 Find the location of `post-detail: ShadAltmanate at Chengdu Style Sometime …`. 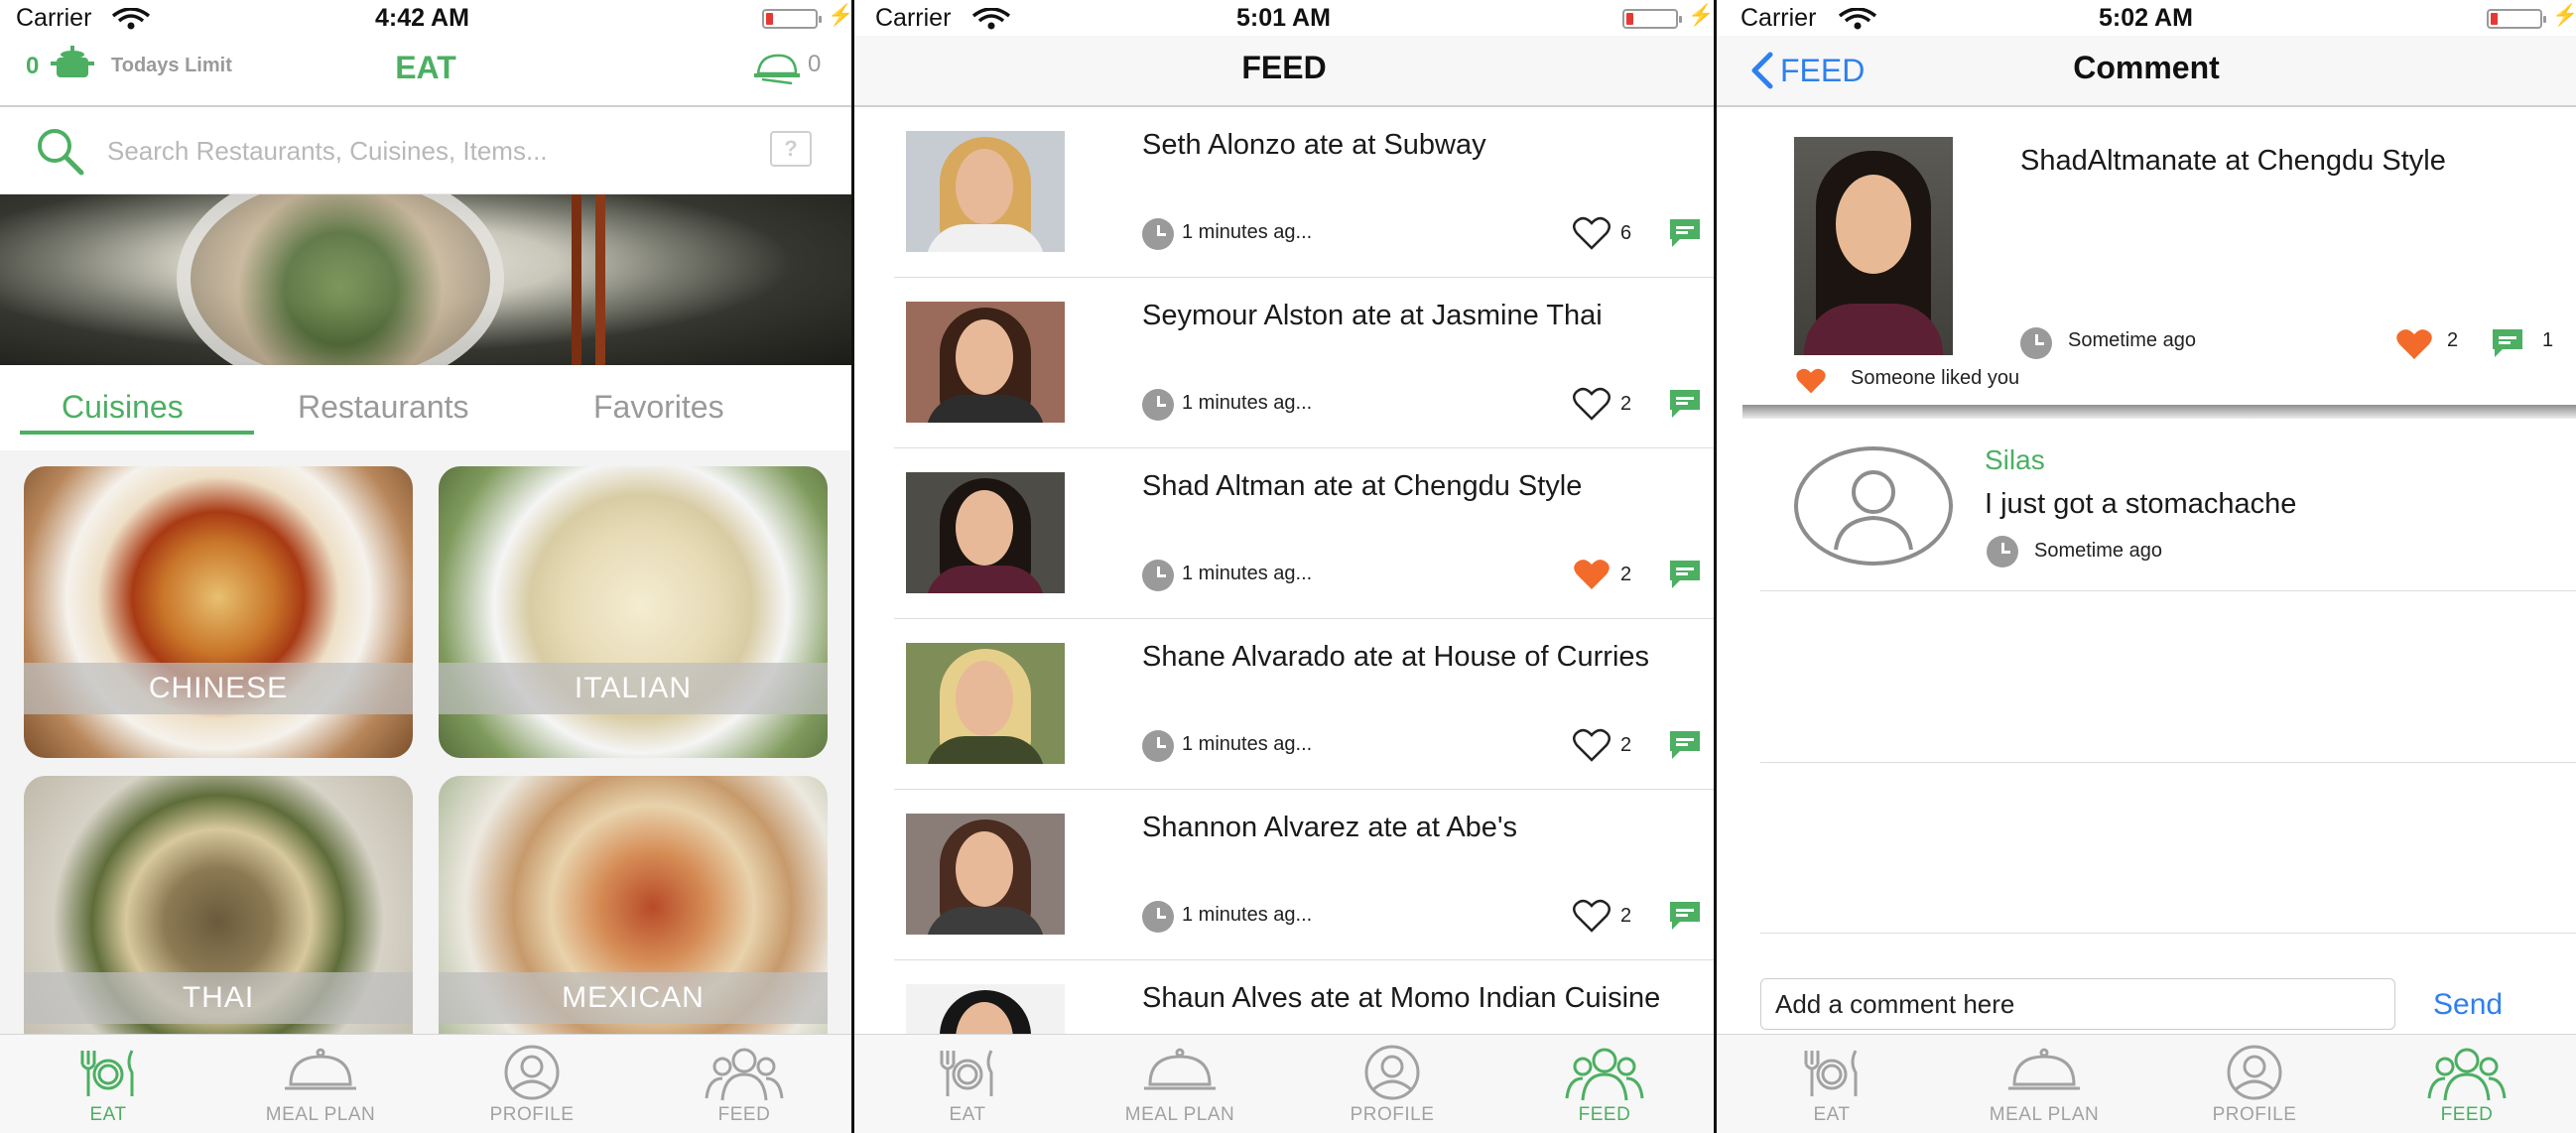

post-detail: ShadAltmanate at Chengdu Style Sometime … is located at coordinates (2147, 266).